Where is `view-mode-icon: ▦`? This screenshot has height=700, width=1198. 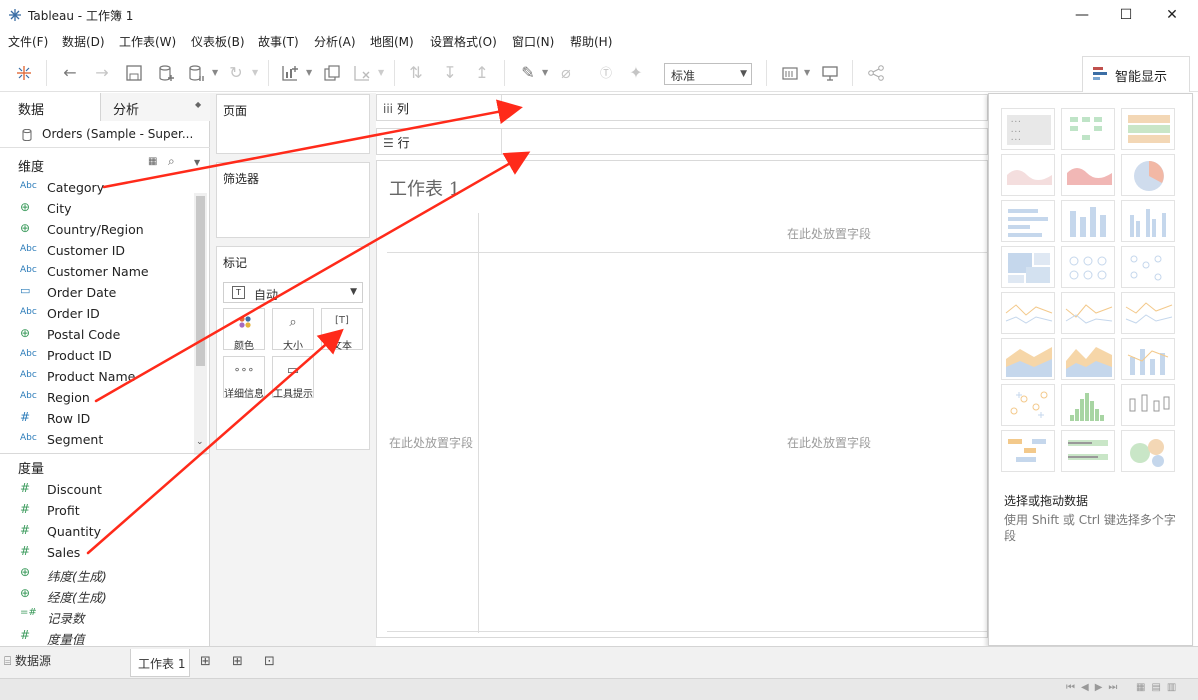
view-mode-icon: ▦ is located at coordinates (152, 161).